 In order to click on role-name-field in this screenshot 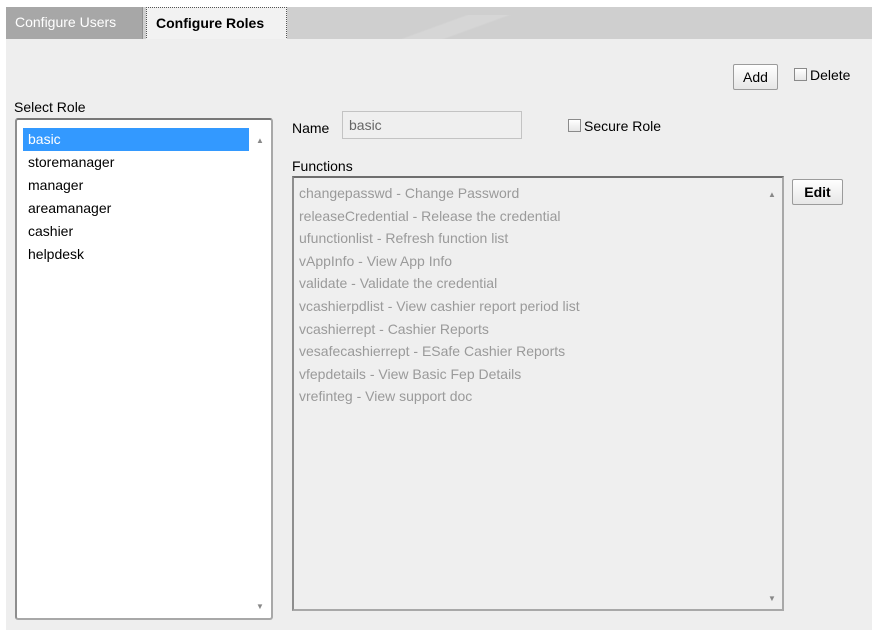, I will do `click(432, 125)`.